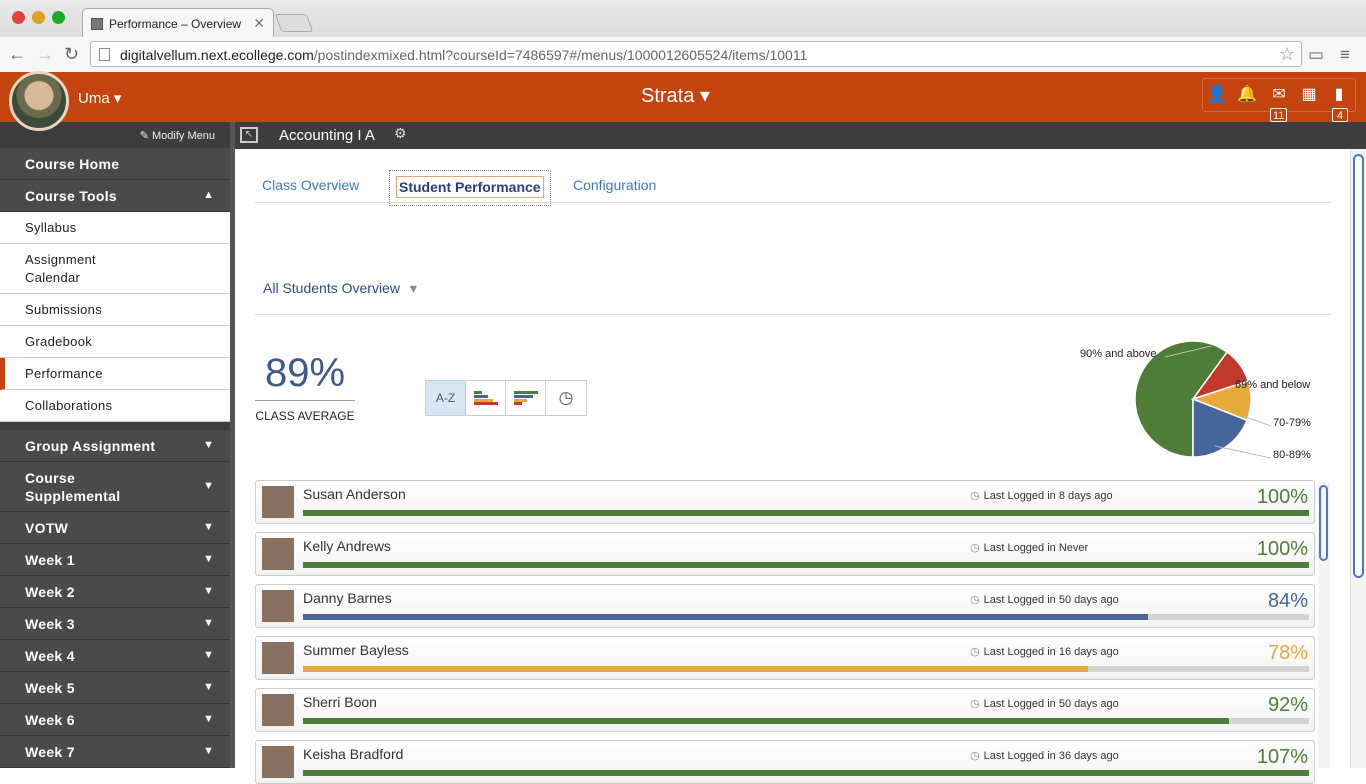 This screenshot has height=784, width=1366. Describe the element at coordinates (354, 494) in the screenshot. I see `student-name: Susan Anderson` at that location.